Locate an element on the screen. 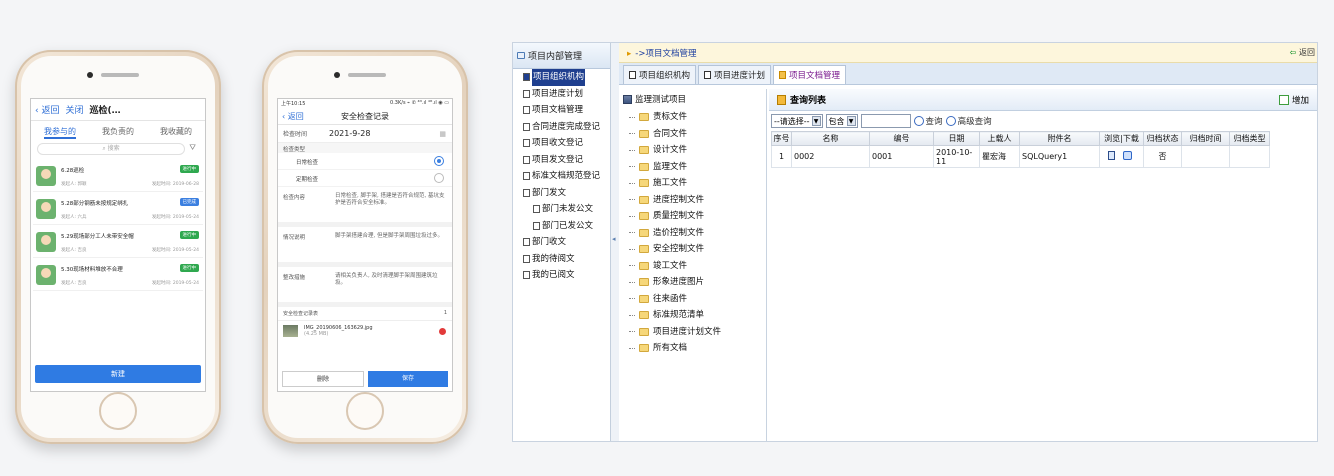 This screenshot has height=476, width=1334. cell-archive-time is located at coordinates (1205, 156).